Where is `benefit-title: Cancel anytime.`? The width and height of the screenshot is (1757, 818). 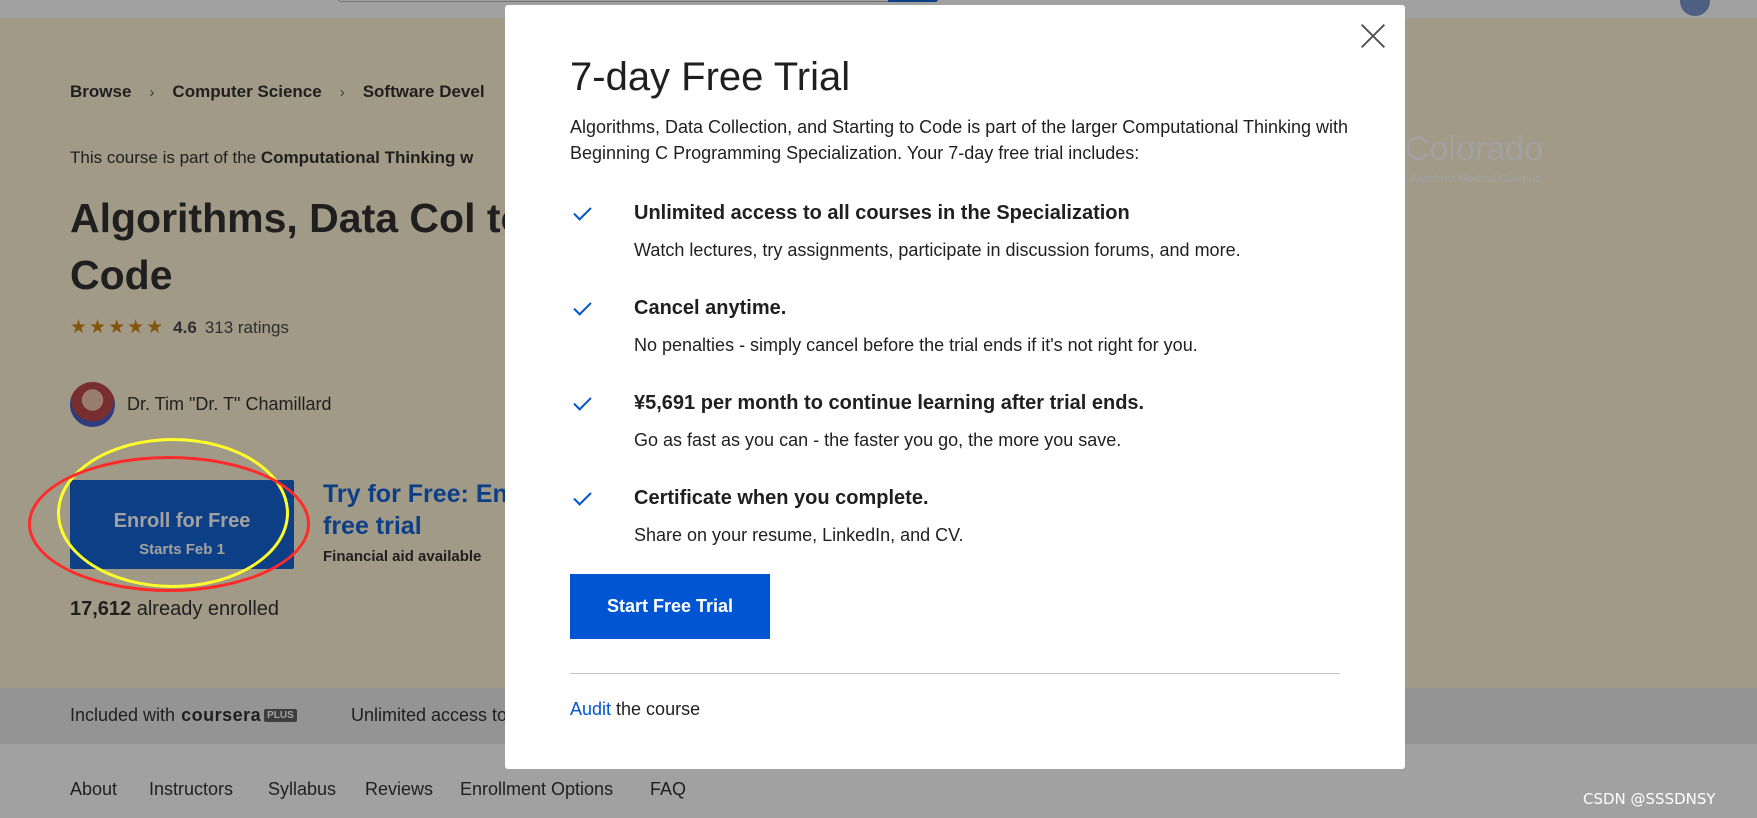 benefit-title: Cancel anytime. is located at coordinates (710, 308).